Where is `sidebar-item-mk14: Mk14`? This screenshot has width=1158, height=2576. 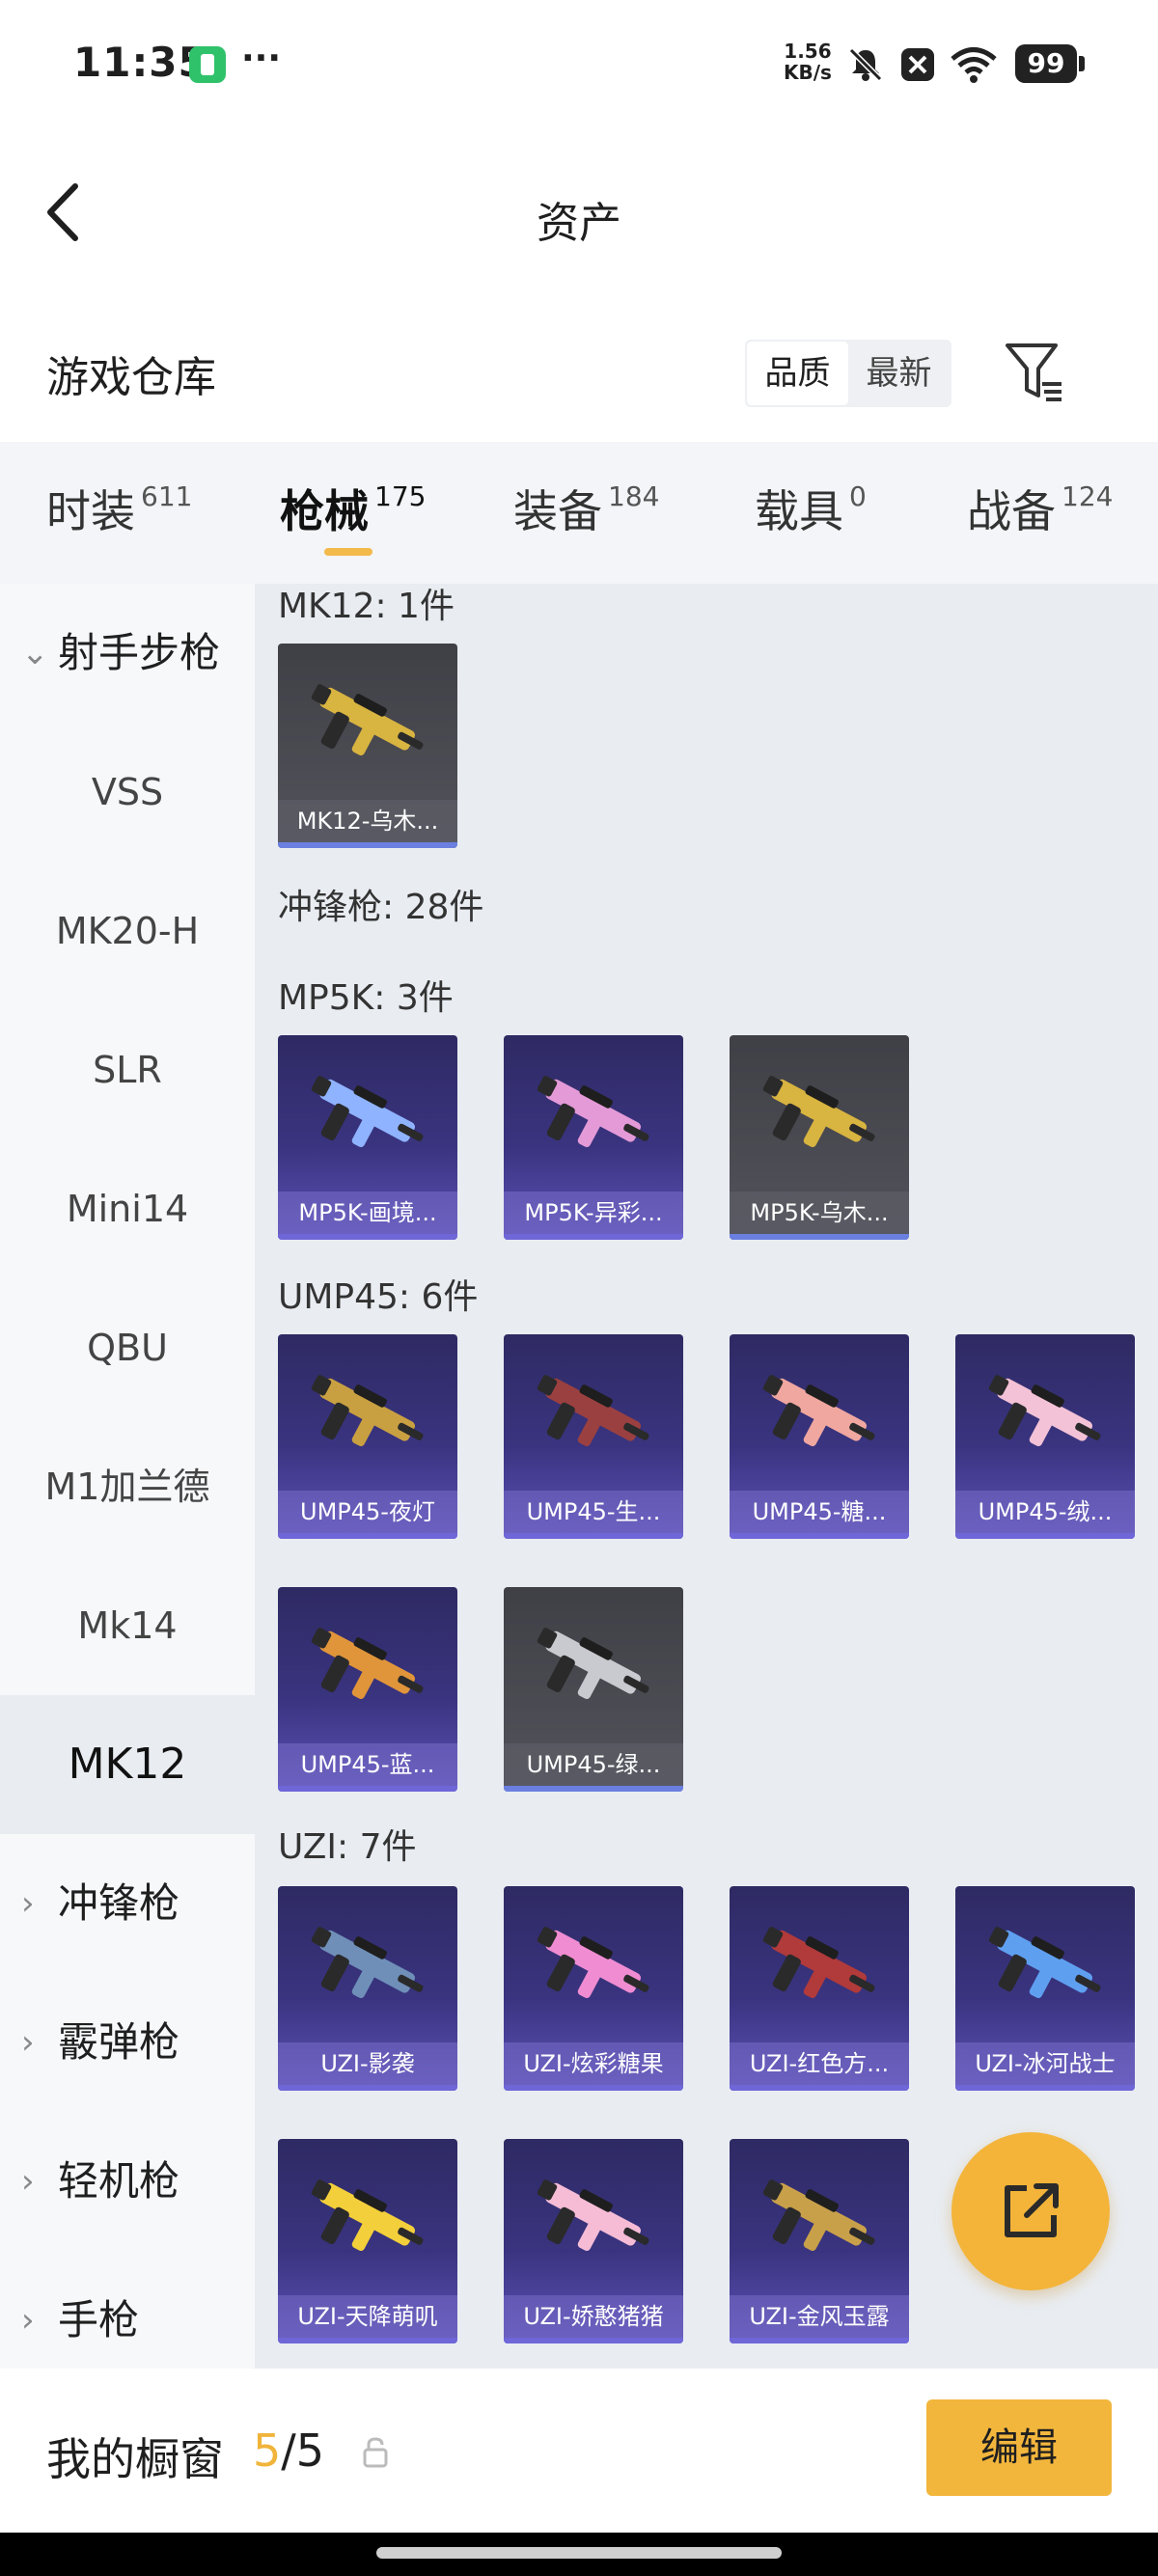
sidebar-item-mk14: Mk14 is located at coordinates (127, 1625).